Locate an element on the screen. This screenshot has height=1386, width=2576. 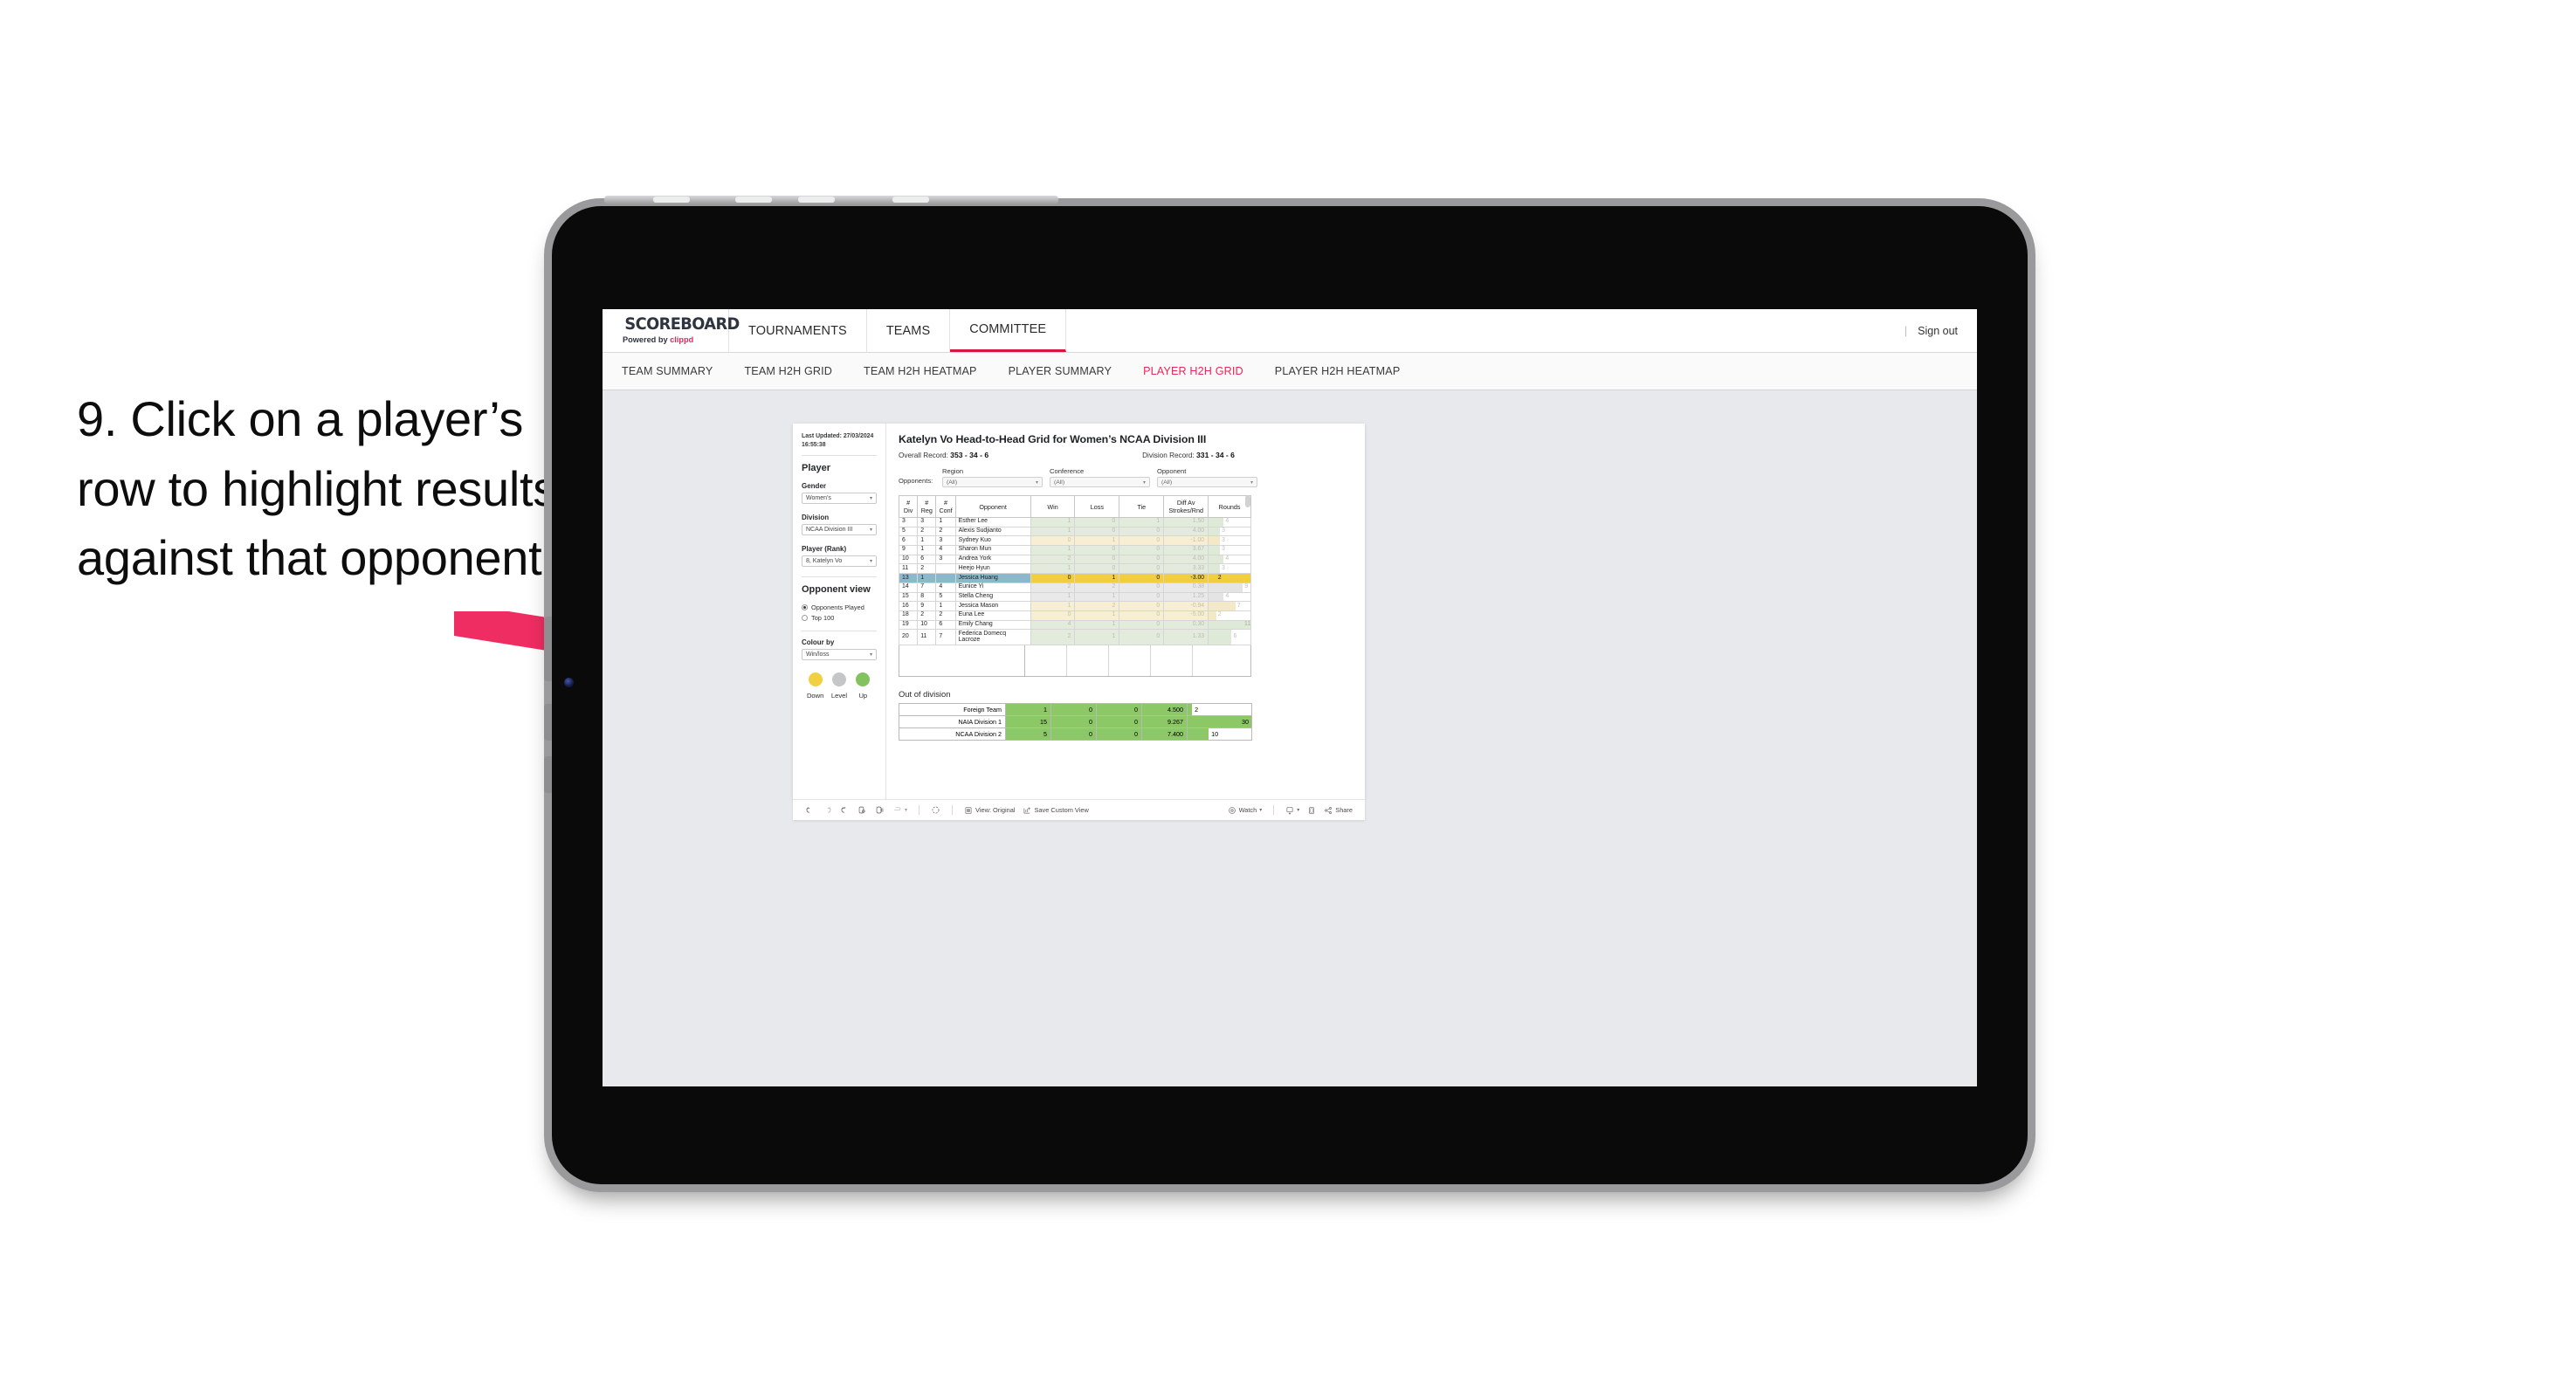
division-select: NCAA Division III ▾ is located at coordinates (839, 530).